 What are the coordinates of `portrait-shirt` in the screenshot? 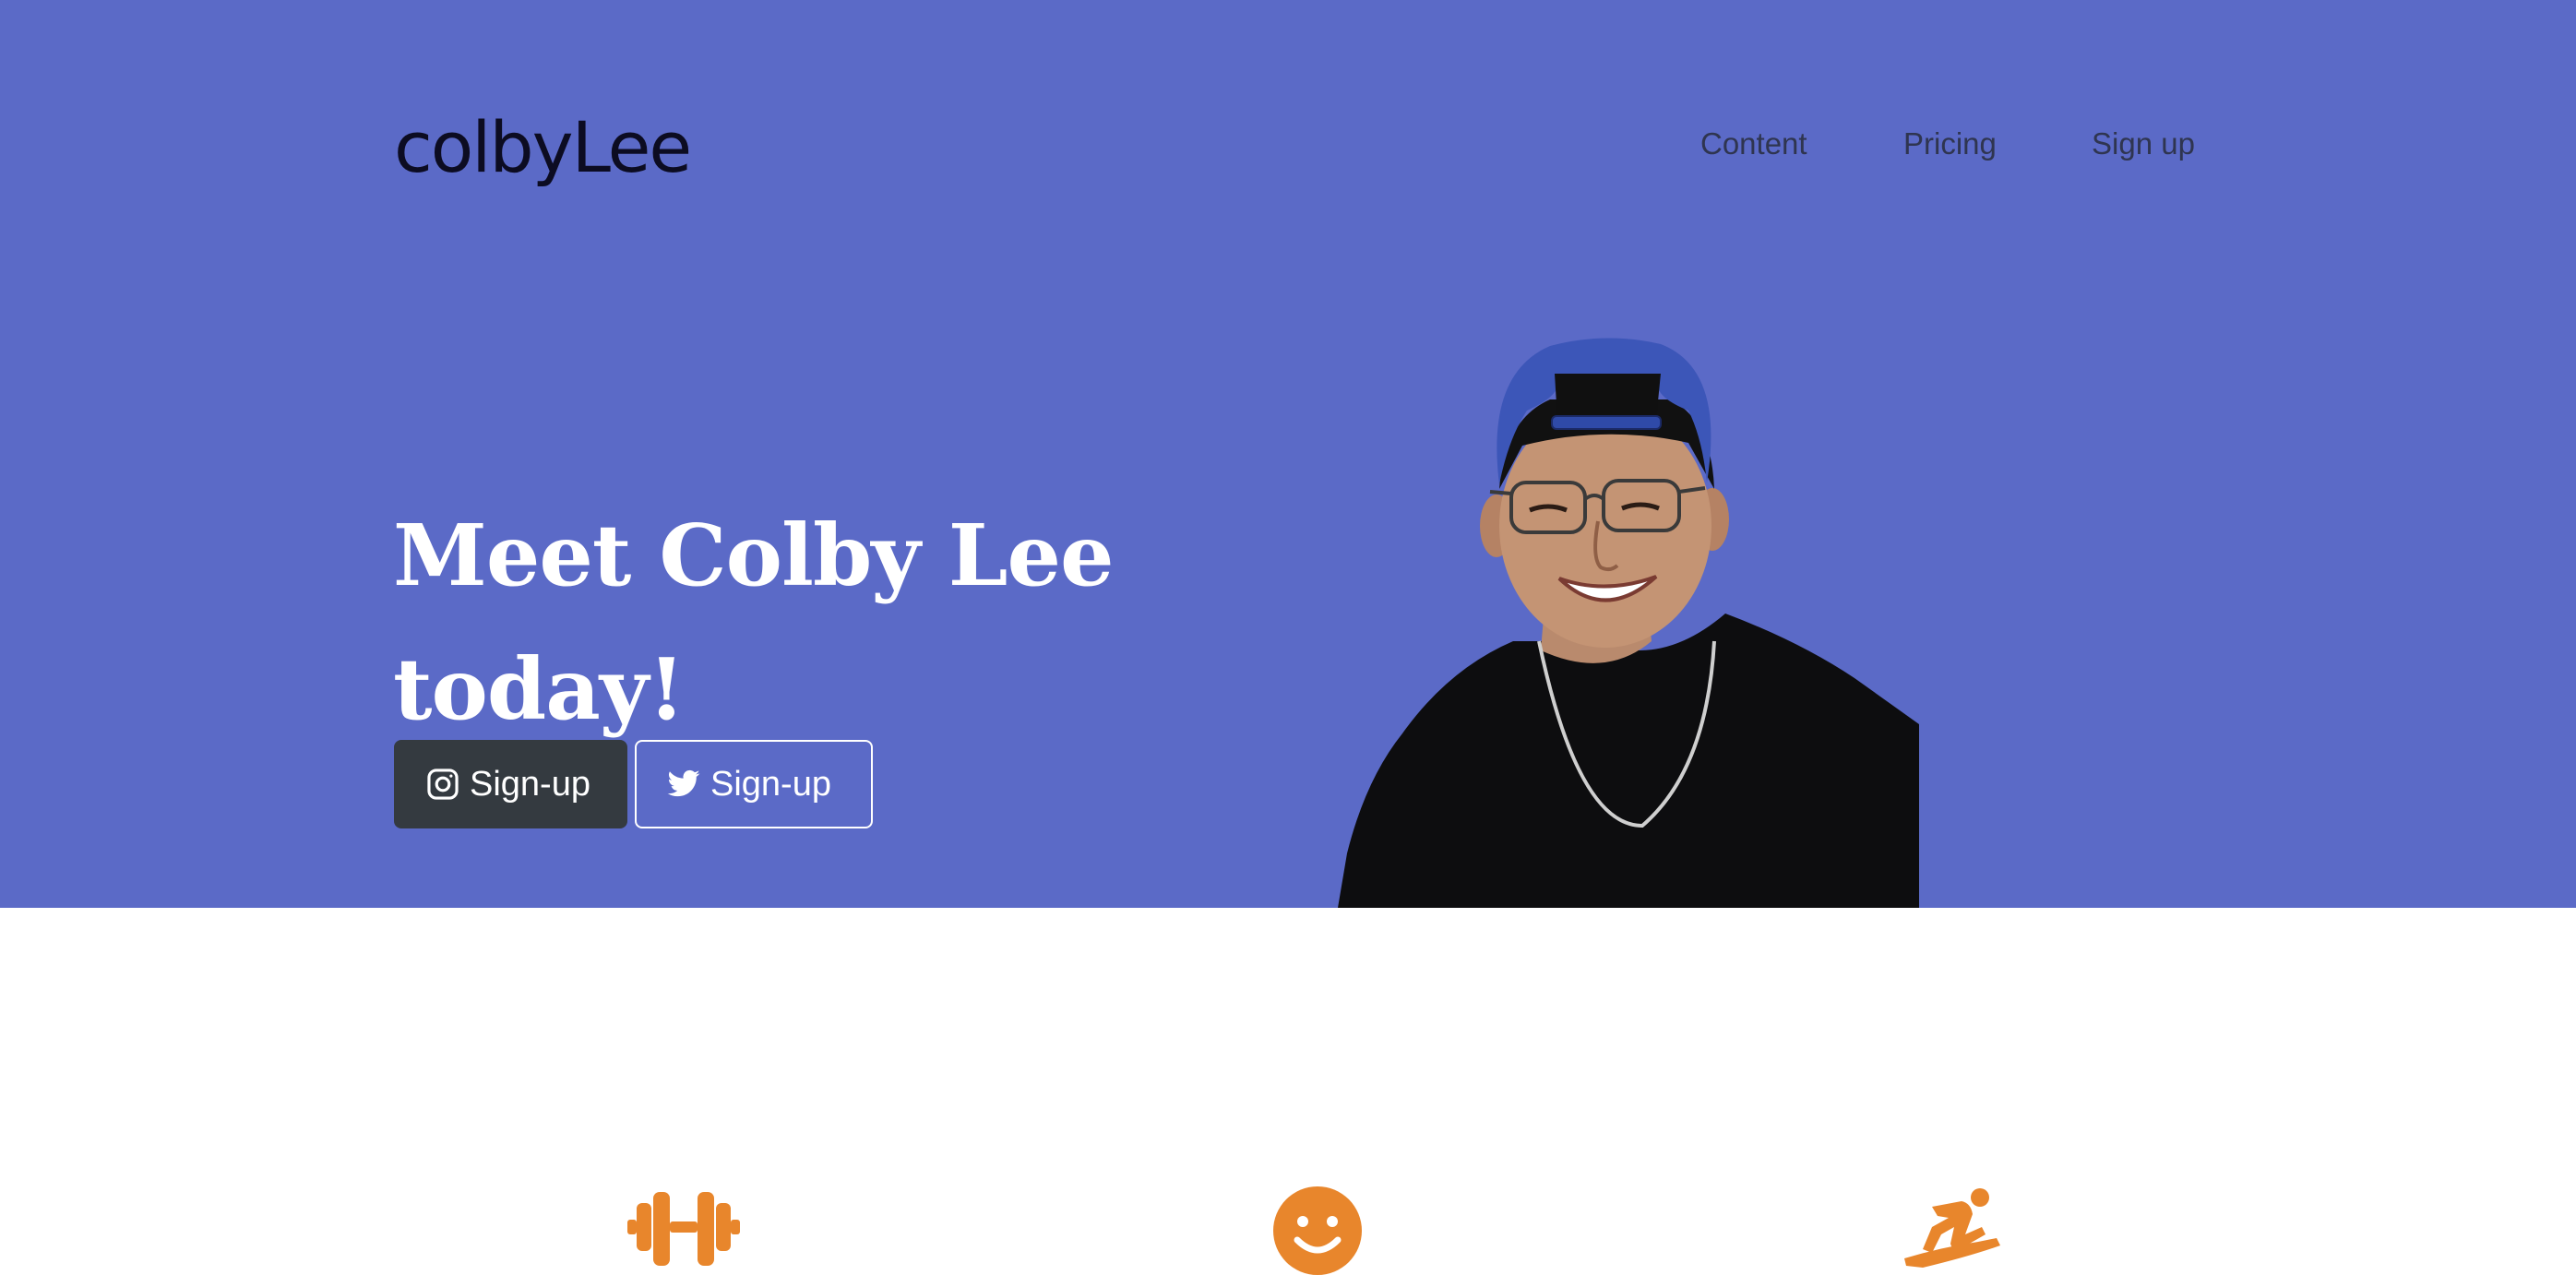 It's located at (1628, 761).